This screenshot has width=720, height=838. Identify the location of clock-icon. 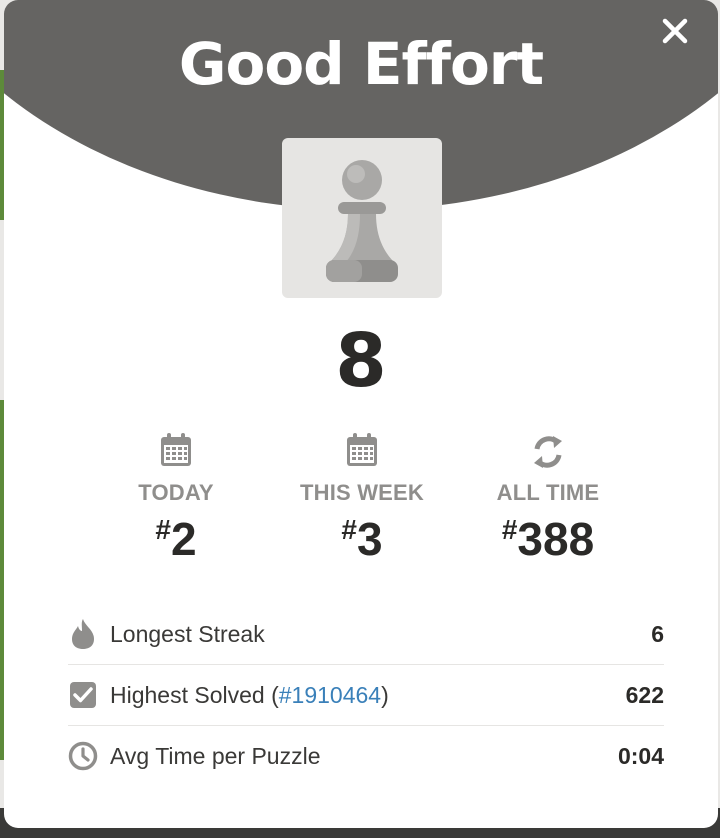
(83, 756).